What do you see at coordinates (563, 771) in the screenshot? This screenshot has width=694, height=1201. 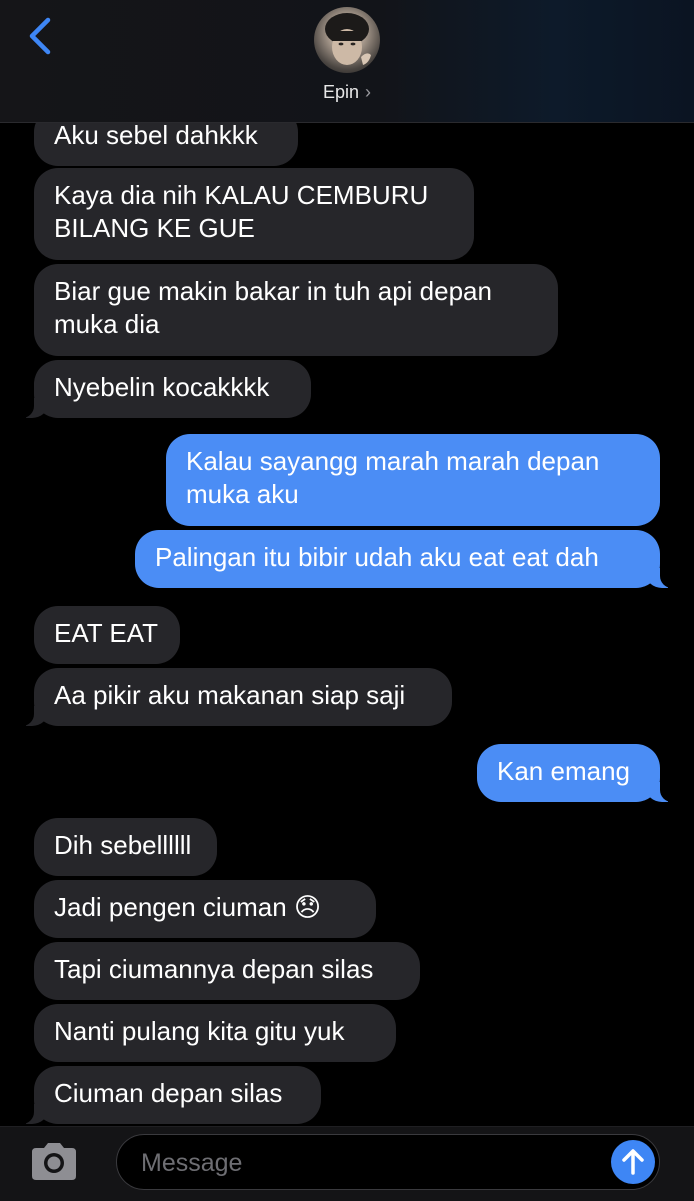 I see `message-text: Kan emang` at bounding box center [563, 771].